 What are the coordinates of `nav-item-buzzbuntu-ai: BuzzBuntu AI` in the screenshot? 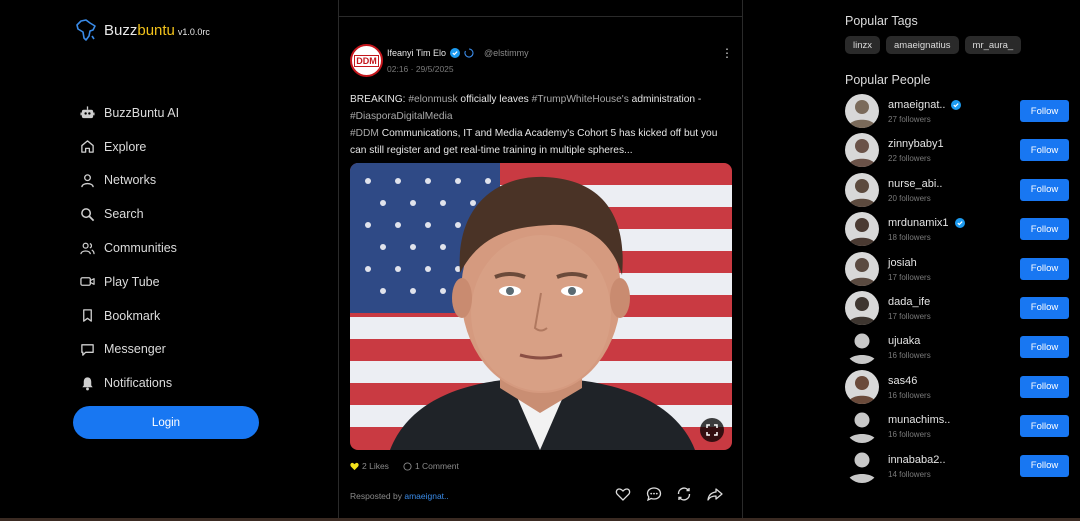 It's located at (129, 113).